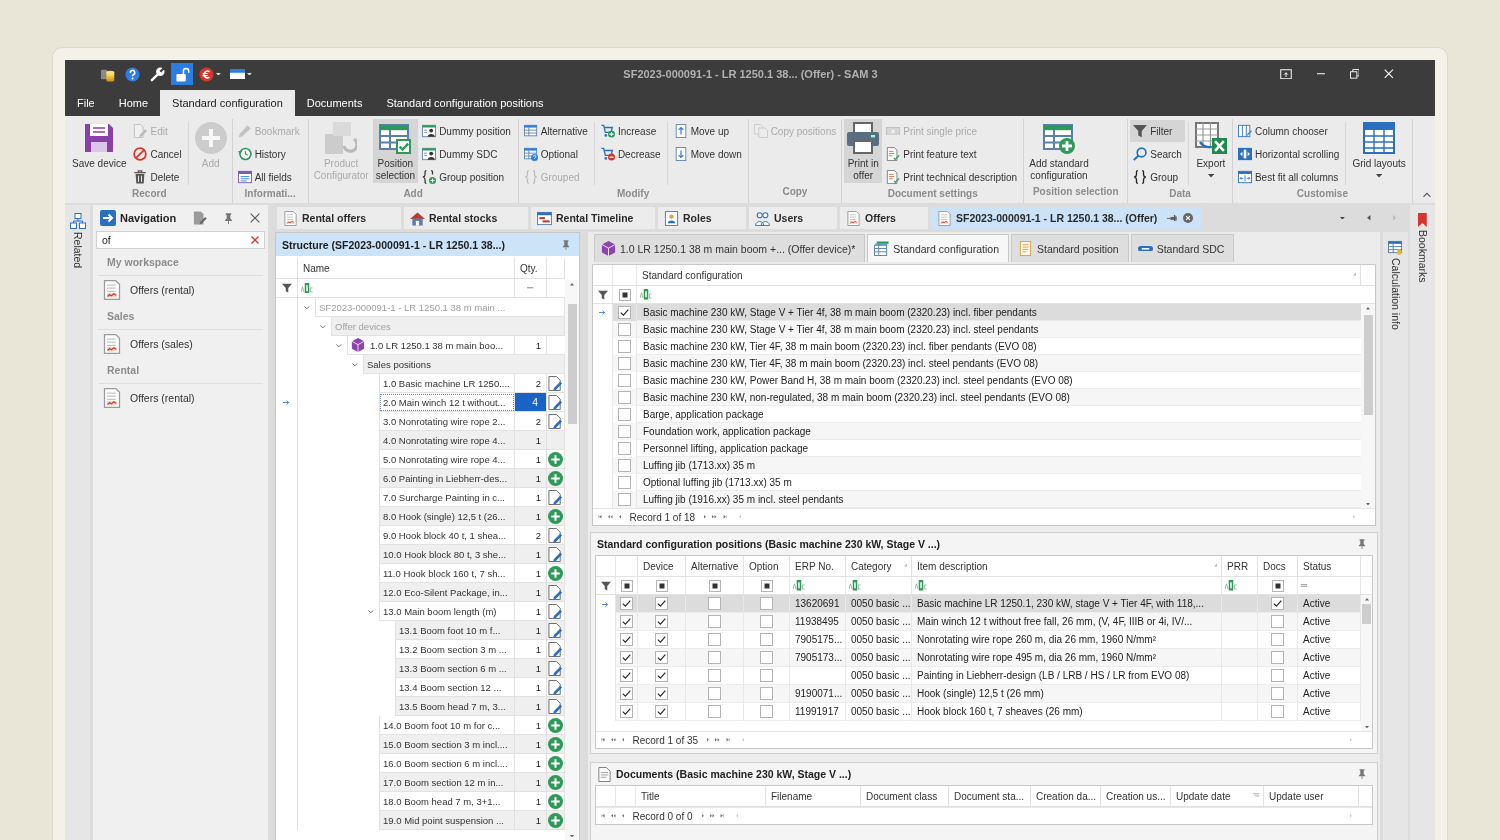 This screenshot has height=840, width=1500. What do you see at coordinates (1157, 177) in the screenshot?
I see `ribbon-button: Group` at bounding box center [1157, 177].